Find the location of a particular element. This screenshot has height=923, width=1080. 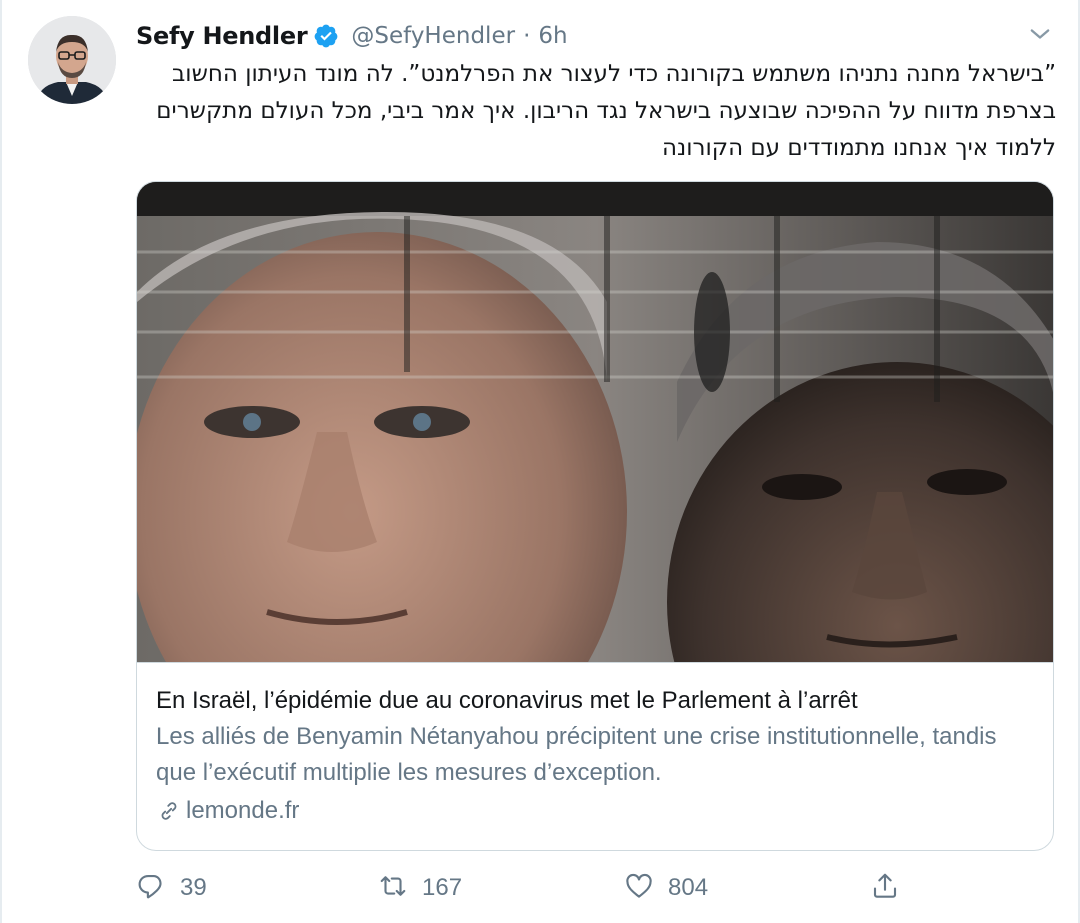

chevron-down-icon is located at coordinates (1040, 34).